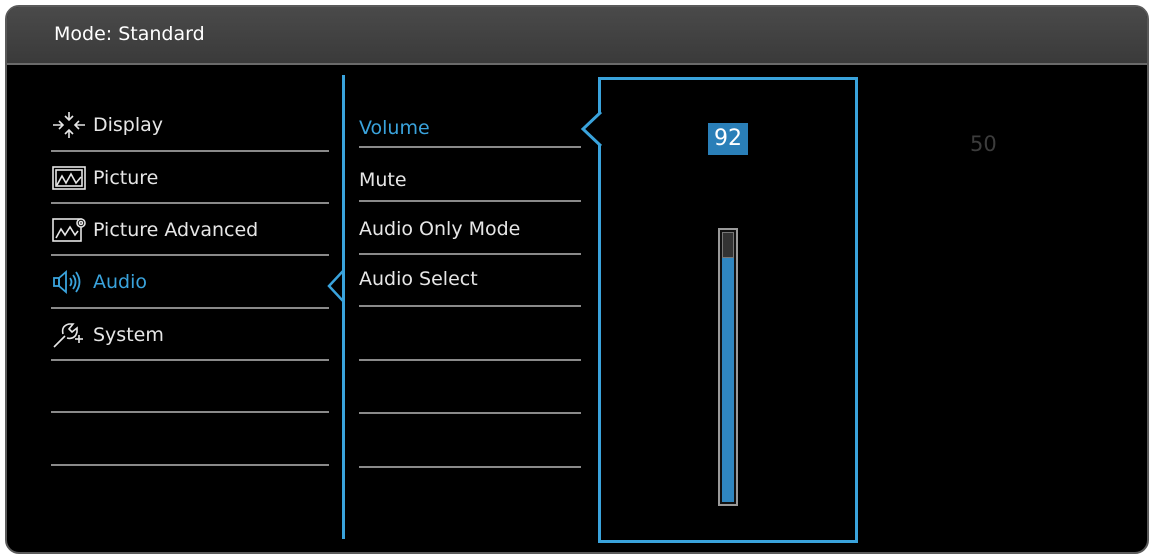 The image size is (1155, 560). Describe the element at coordinates (728, 245) in the screenshot. I see `volume-slider-handle` at that location.